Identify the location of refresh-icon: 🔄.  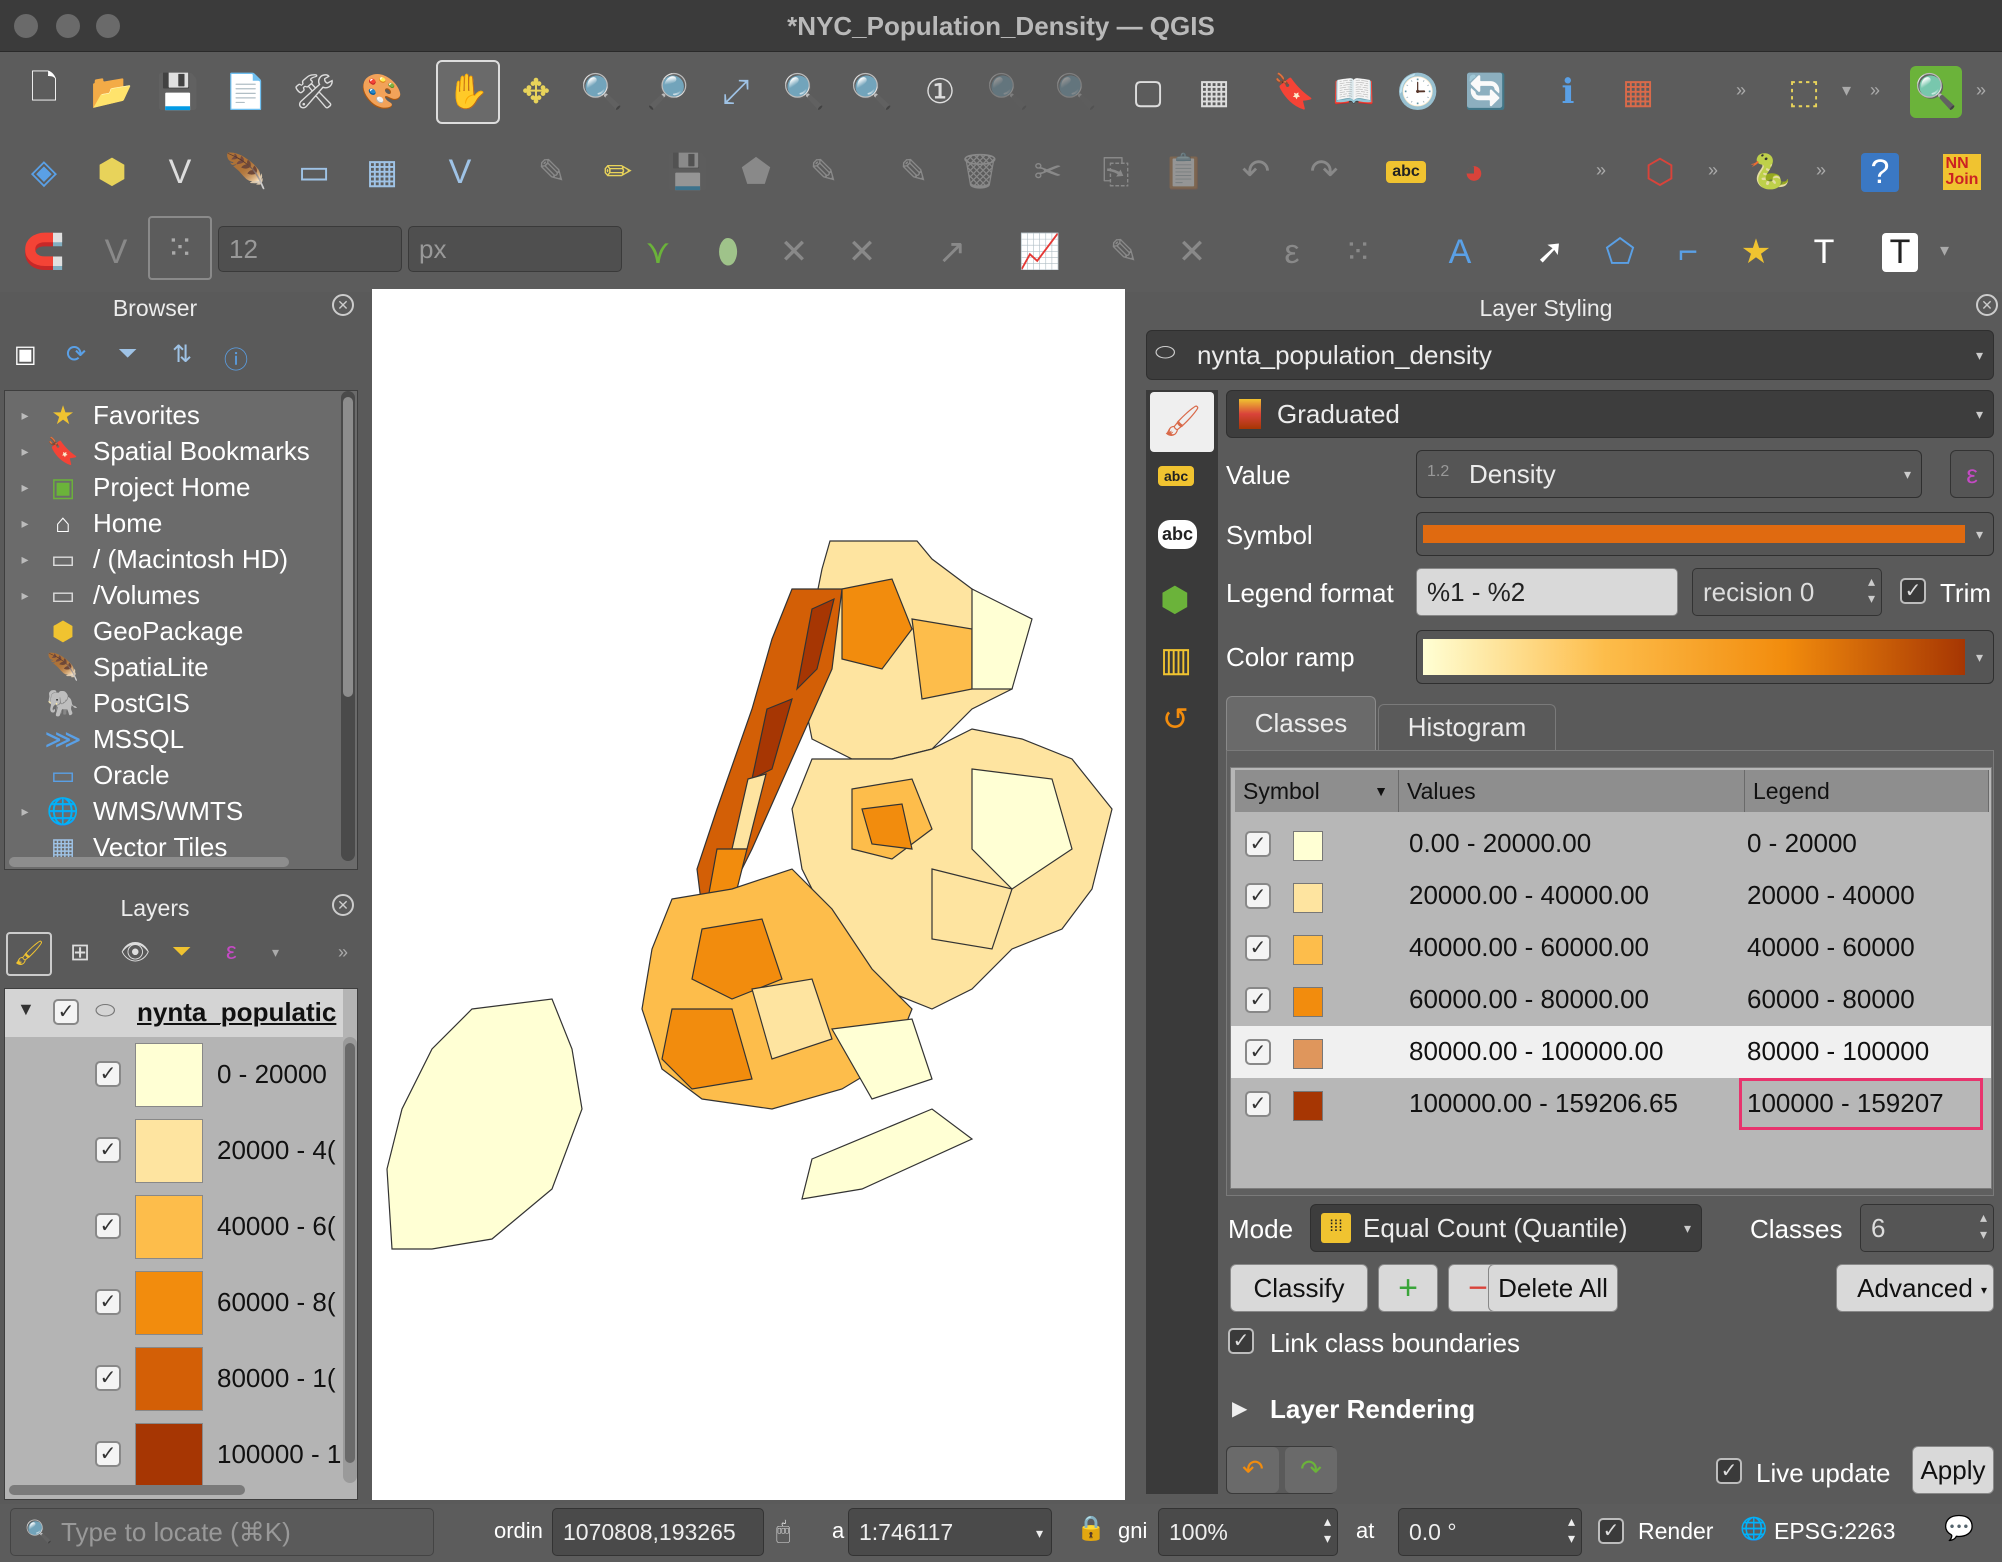
(1486, 92).